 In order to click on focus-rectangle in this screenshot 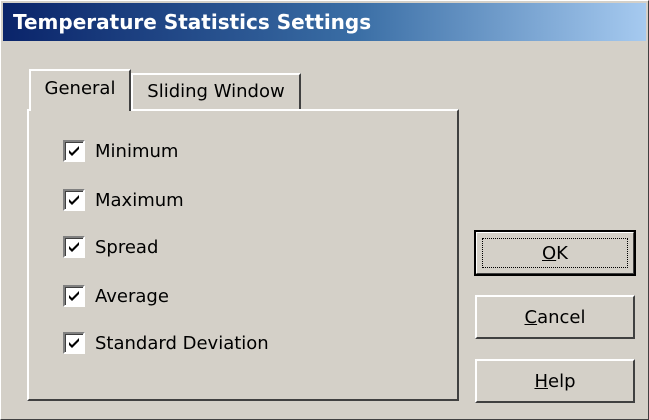, I will do `click(555, 253)`.